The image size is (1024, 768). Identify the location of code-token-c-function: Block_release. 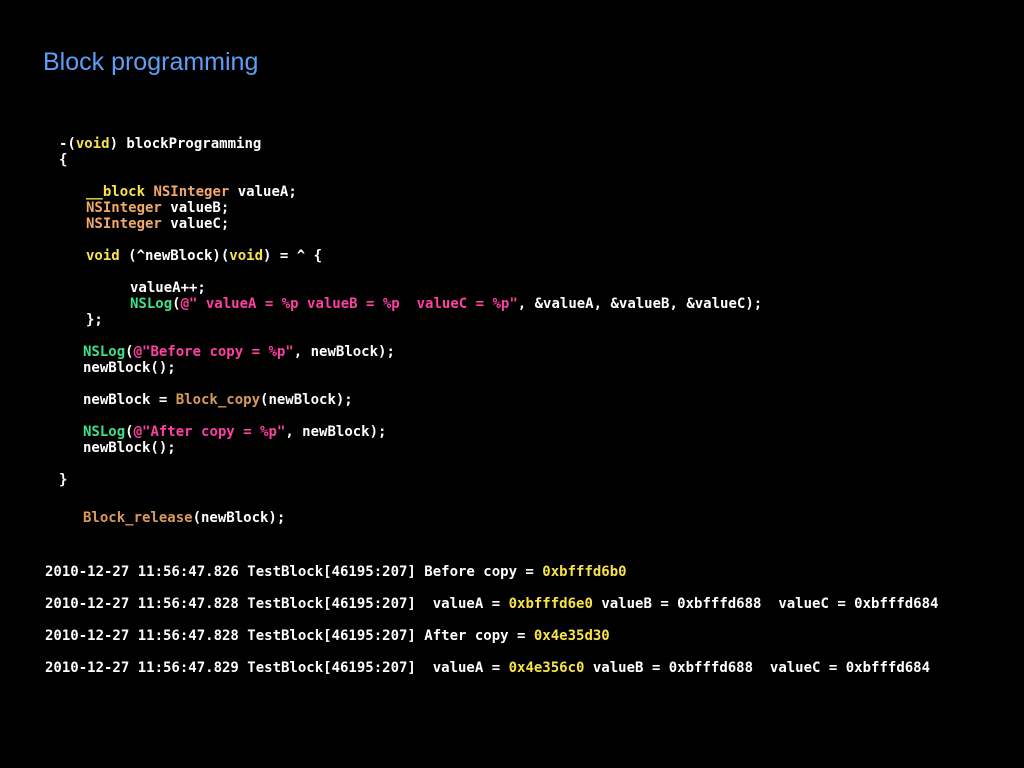
(138, 518).